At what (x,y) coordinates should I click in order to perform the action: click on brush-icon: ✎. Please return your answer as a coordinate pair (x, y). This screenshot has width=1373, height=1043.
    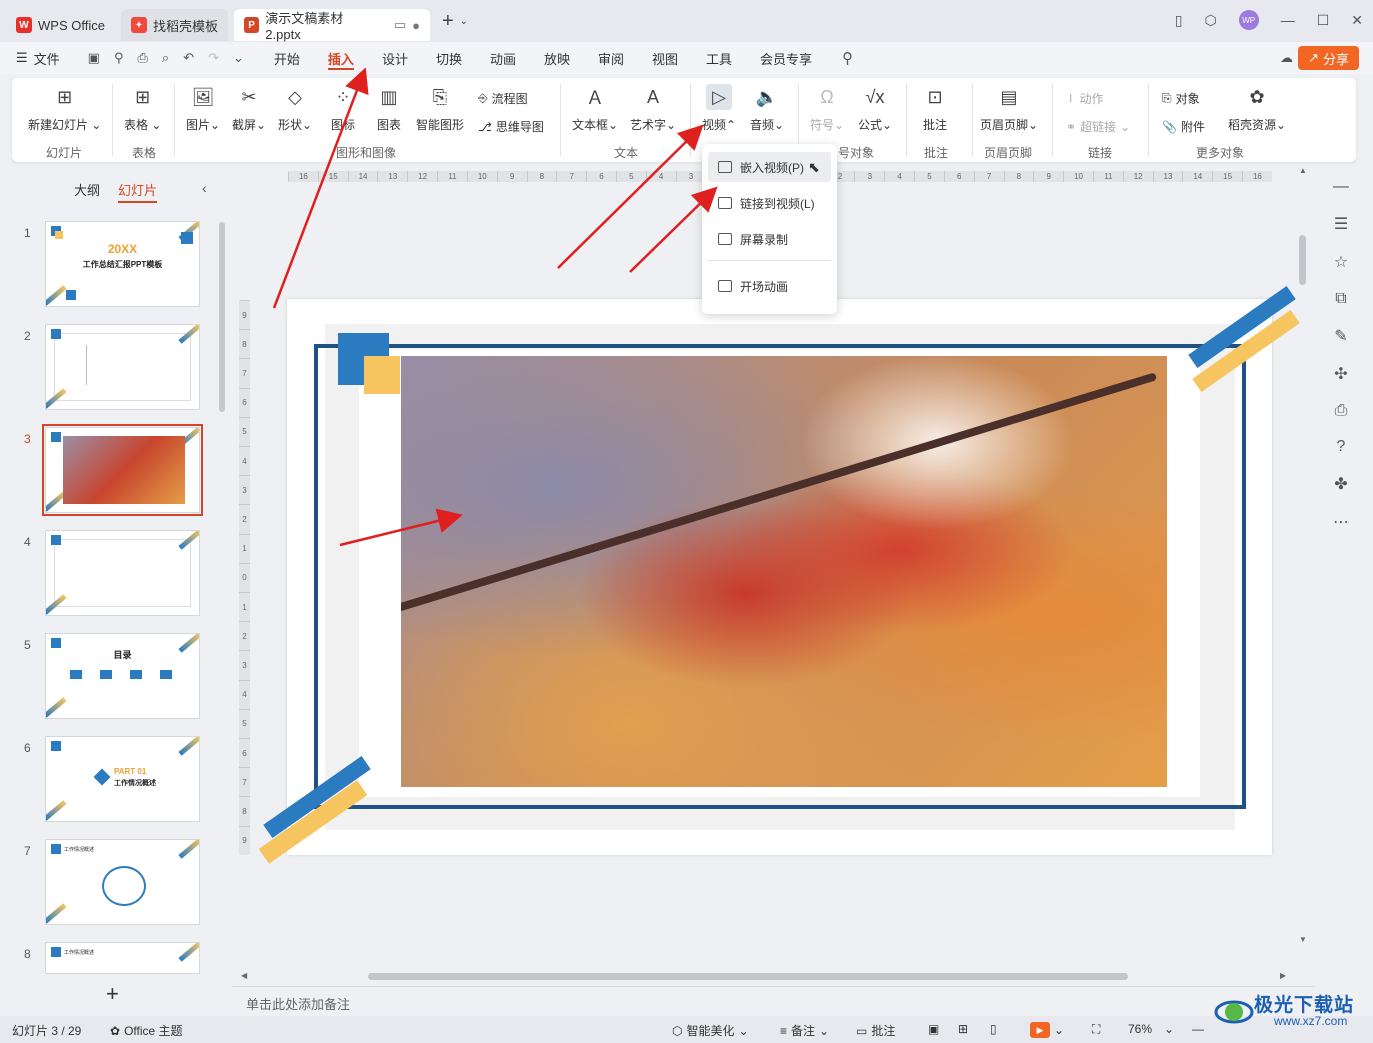
    Looking at the image, I should click on (1340, 336).